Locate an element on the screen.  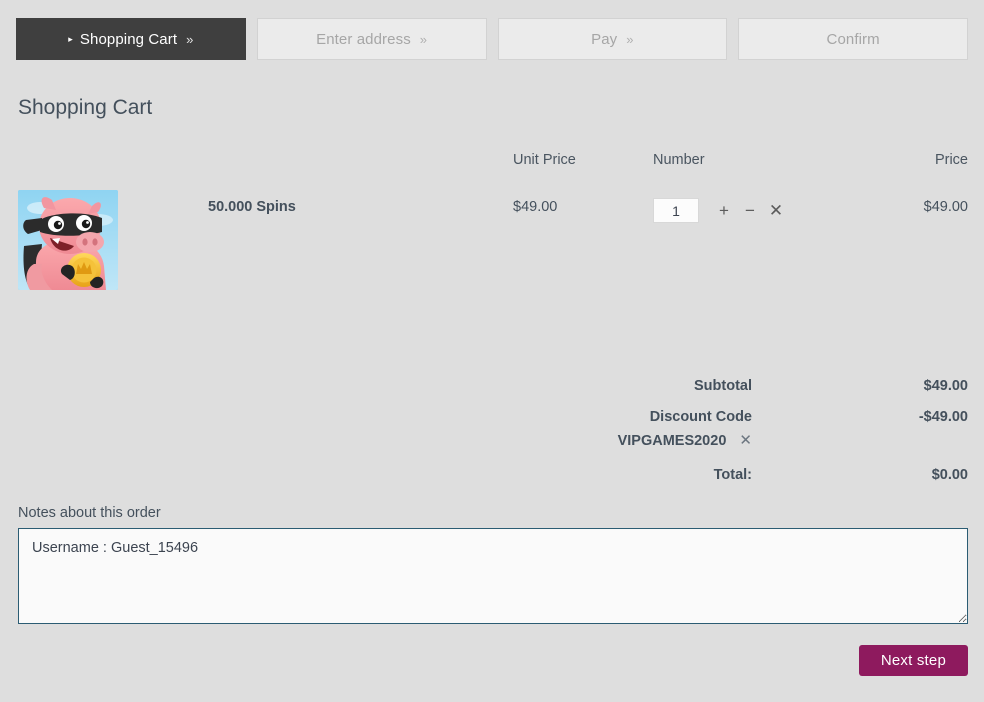
order-notes-label: Notes about this order is located at coordinates (89, 513).